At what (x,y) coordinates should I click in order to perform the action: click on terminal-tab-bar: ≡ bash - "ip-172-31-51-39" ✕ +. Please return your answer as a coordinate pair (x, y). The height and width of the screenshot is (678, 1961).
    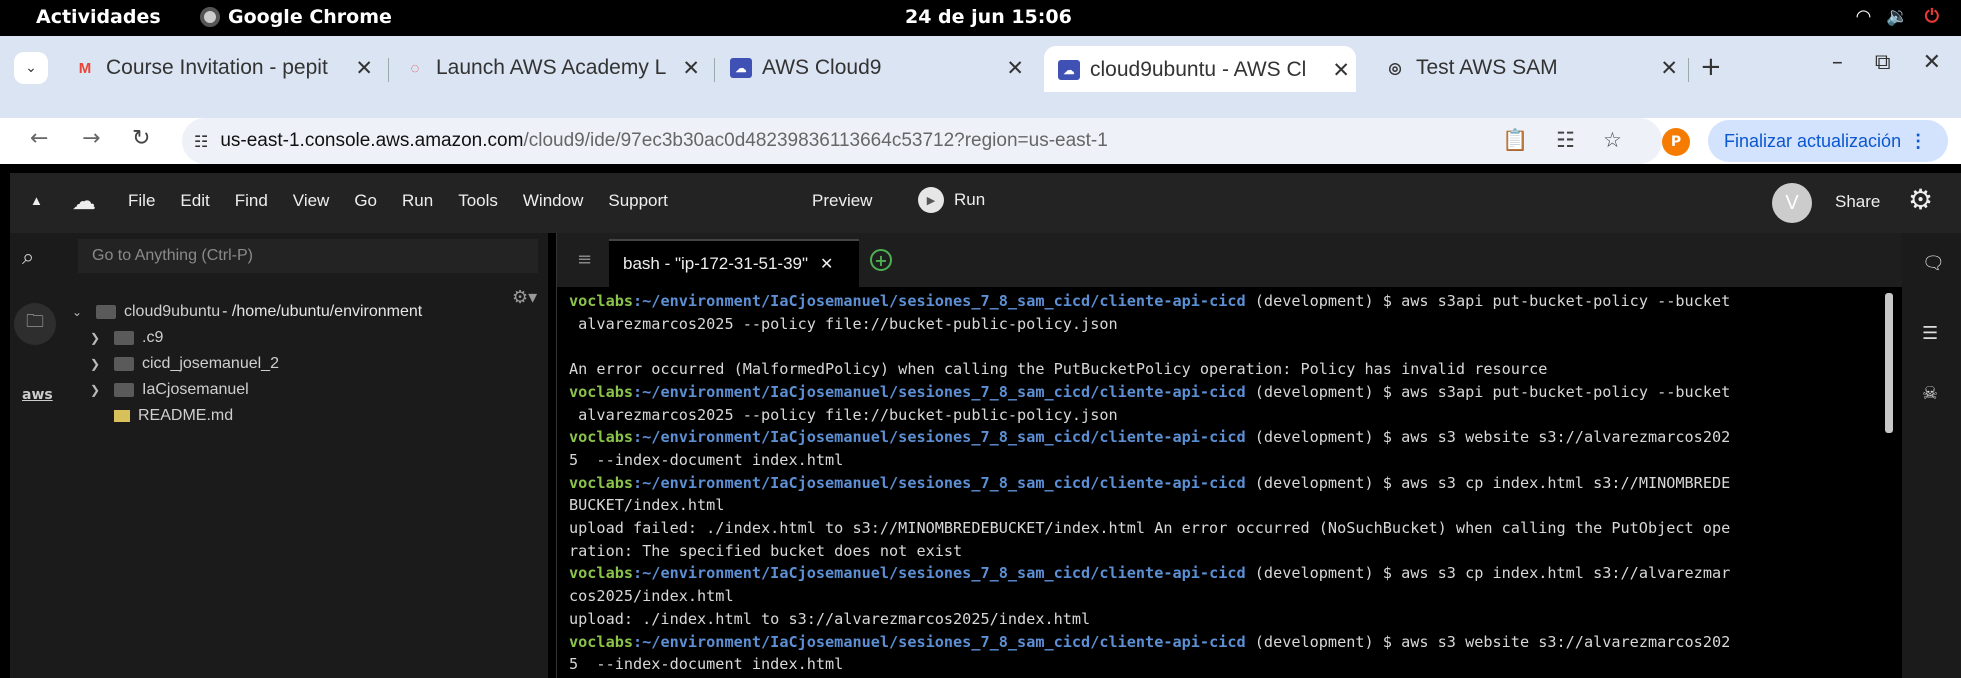
    Looking at the image, I should click on (1230, 260).